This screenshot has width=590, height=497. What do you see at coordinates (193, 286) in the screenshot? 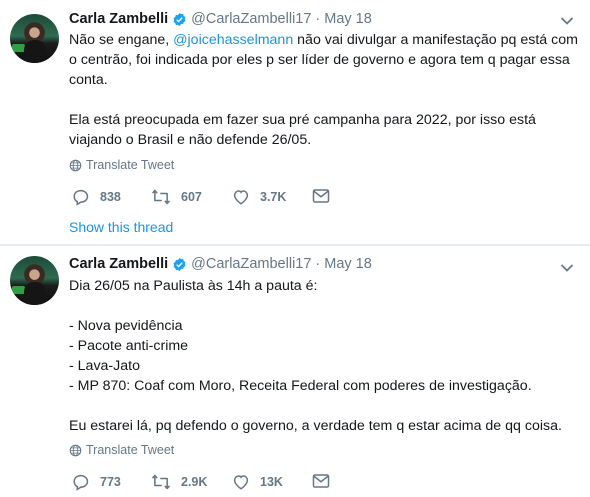
I see `tweet-line: Dia 26/05 na Paulista às 14h a pauta é:` at bounding box center [193, 286].